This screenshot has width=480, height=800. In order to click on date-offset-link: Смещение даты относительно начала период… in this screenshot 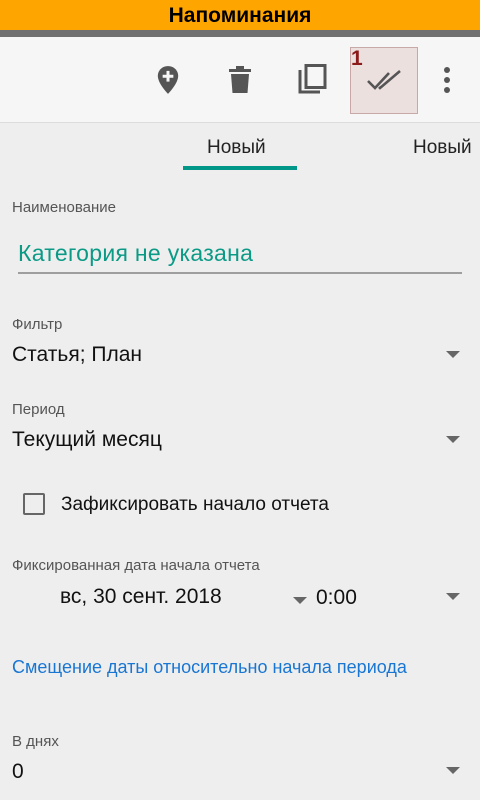, I will do `click(232, 667)`.